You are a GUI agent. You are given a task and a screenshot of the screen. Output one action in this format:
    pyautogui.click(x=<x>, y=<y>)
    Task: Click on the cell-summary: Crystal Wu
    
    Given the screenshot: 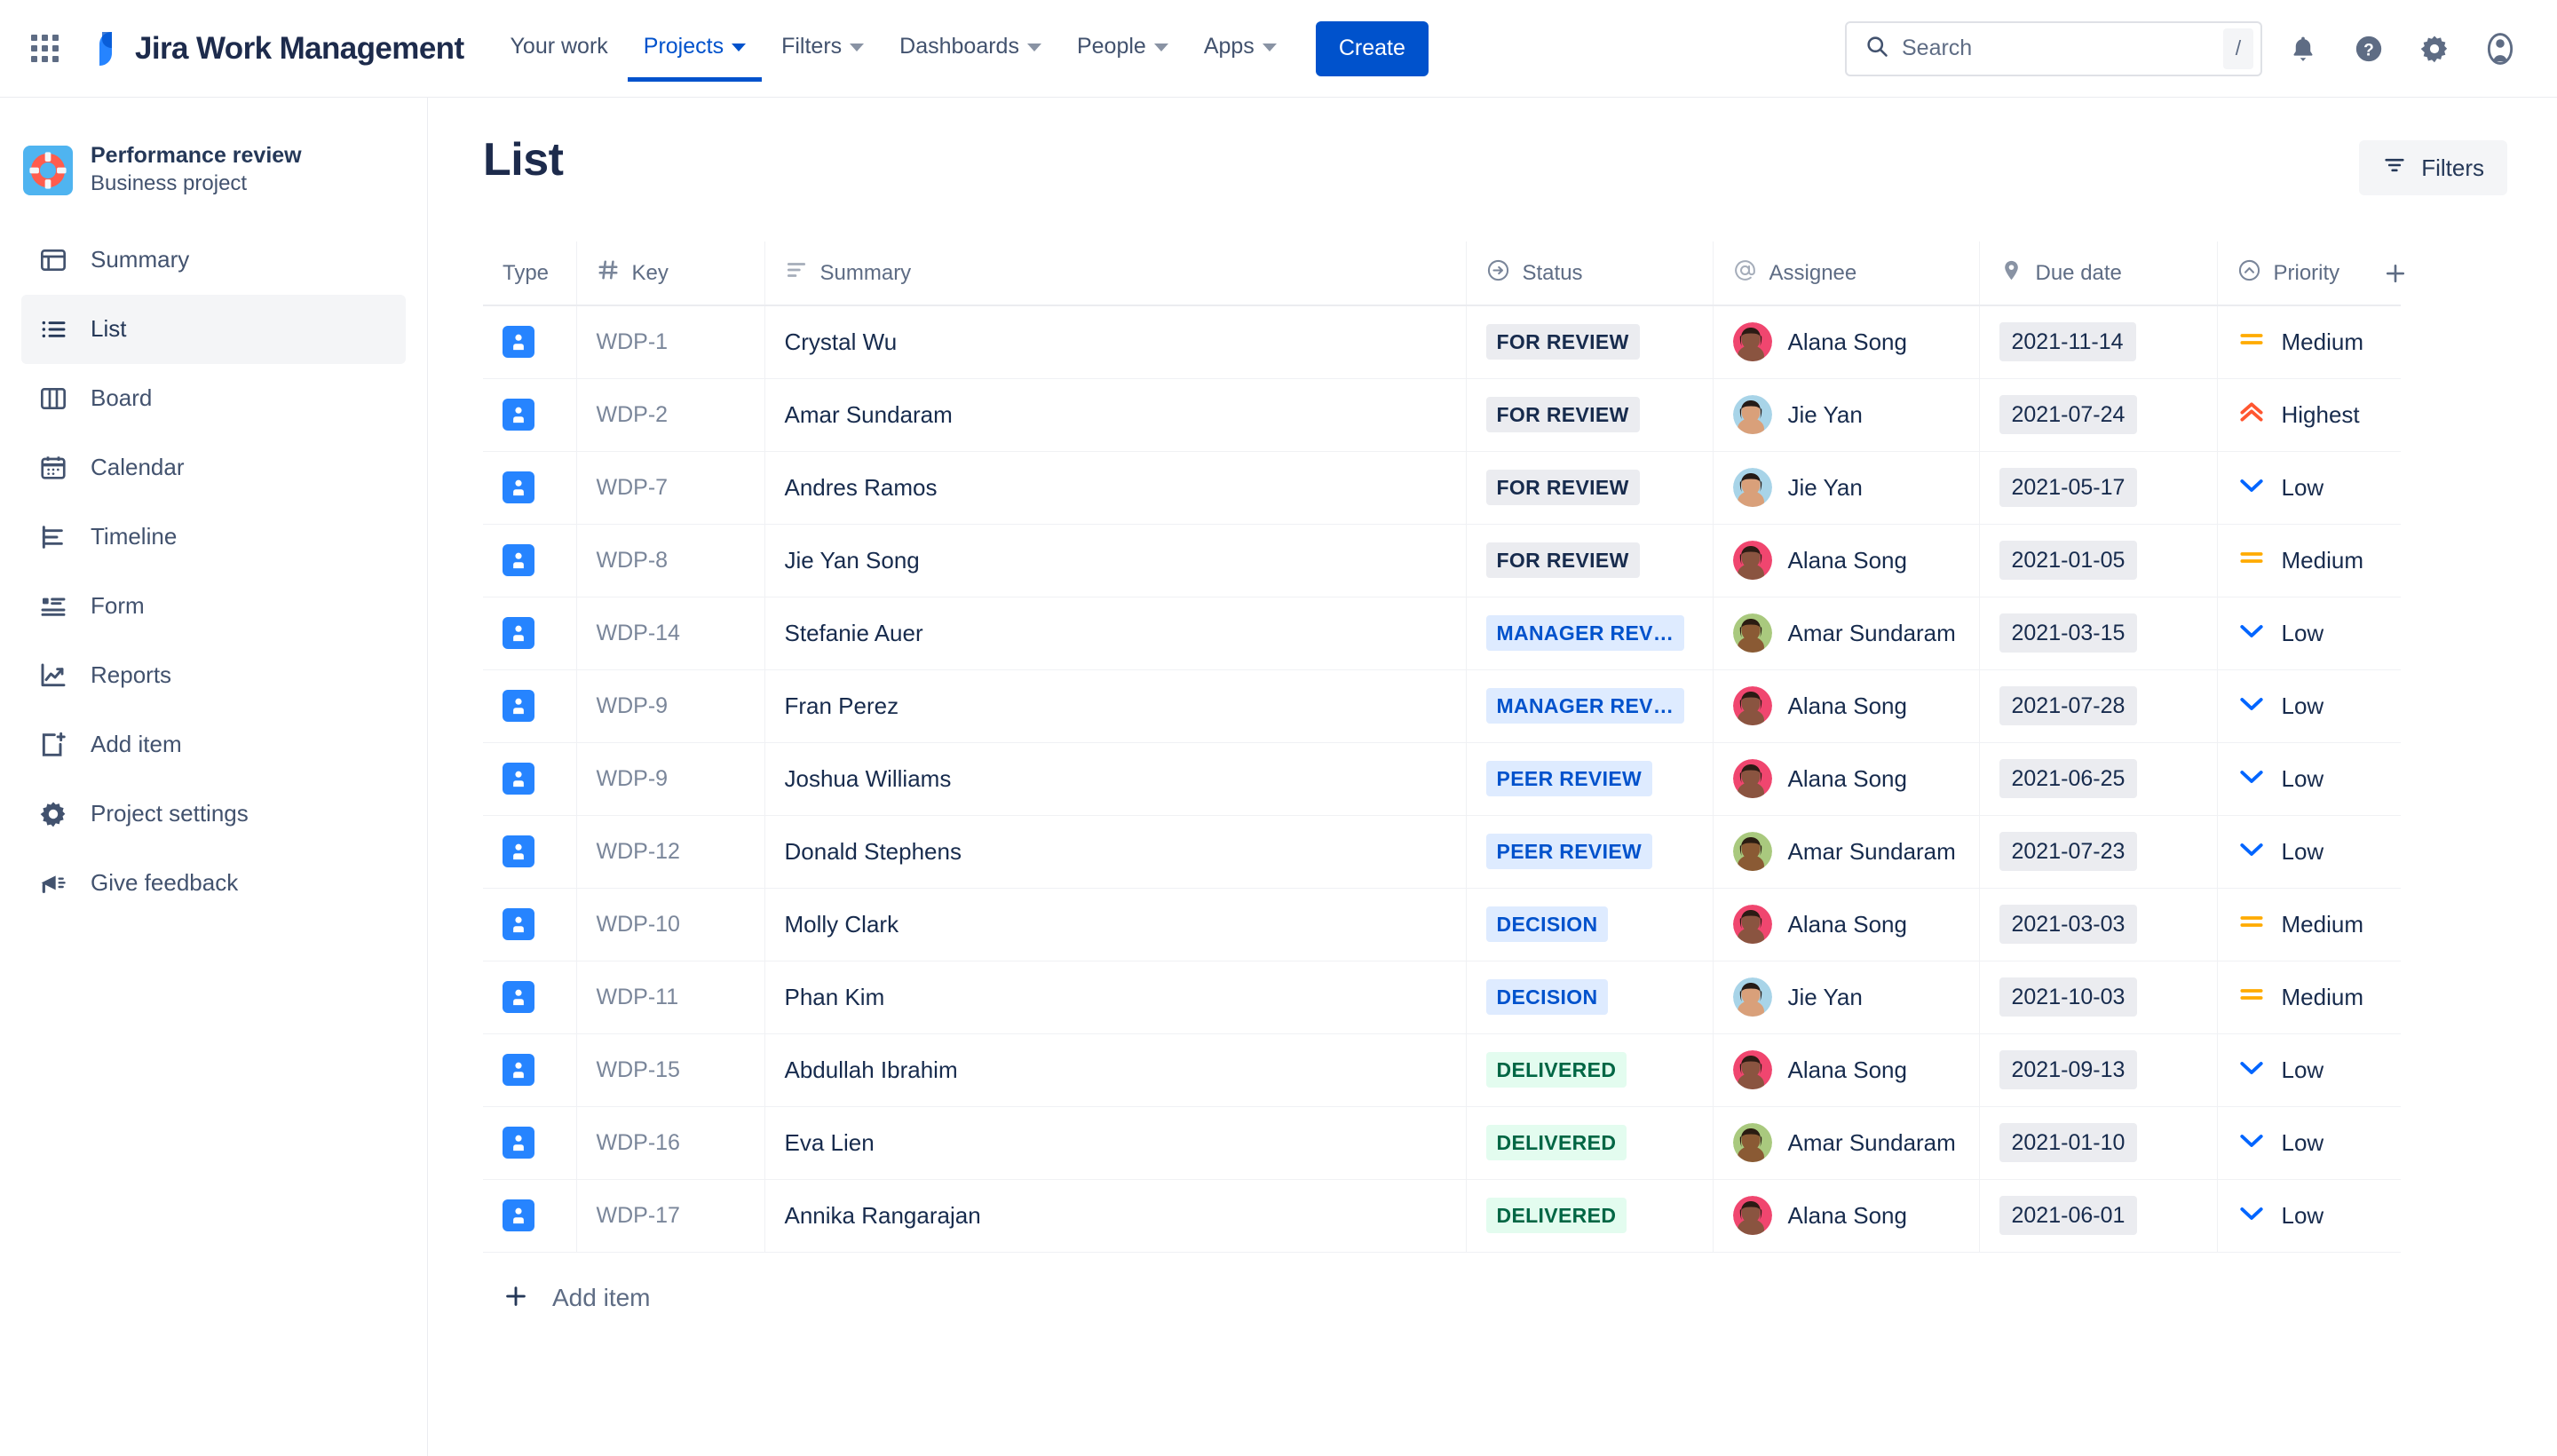 What is the action you would take?
    pyautogui.click(x=1115, y=341)
    